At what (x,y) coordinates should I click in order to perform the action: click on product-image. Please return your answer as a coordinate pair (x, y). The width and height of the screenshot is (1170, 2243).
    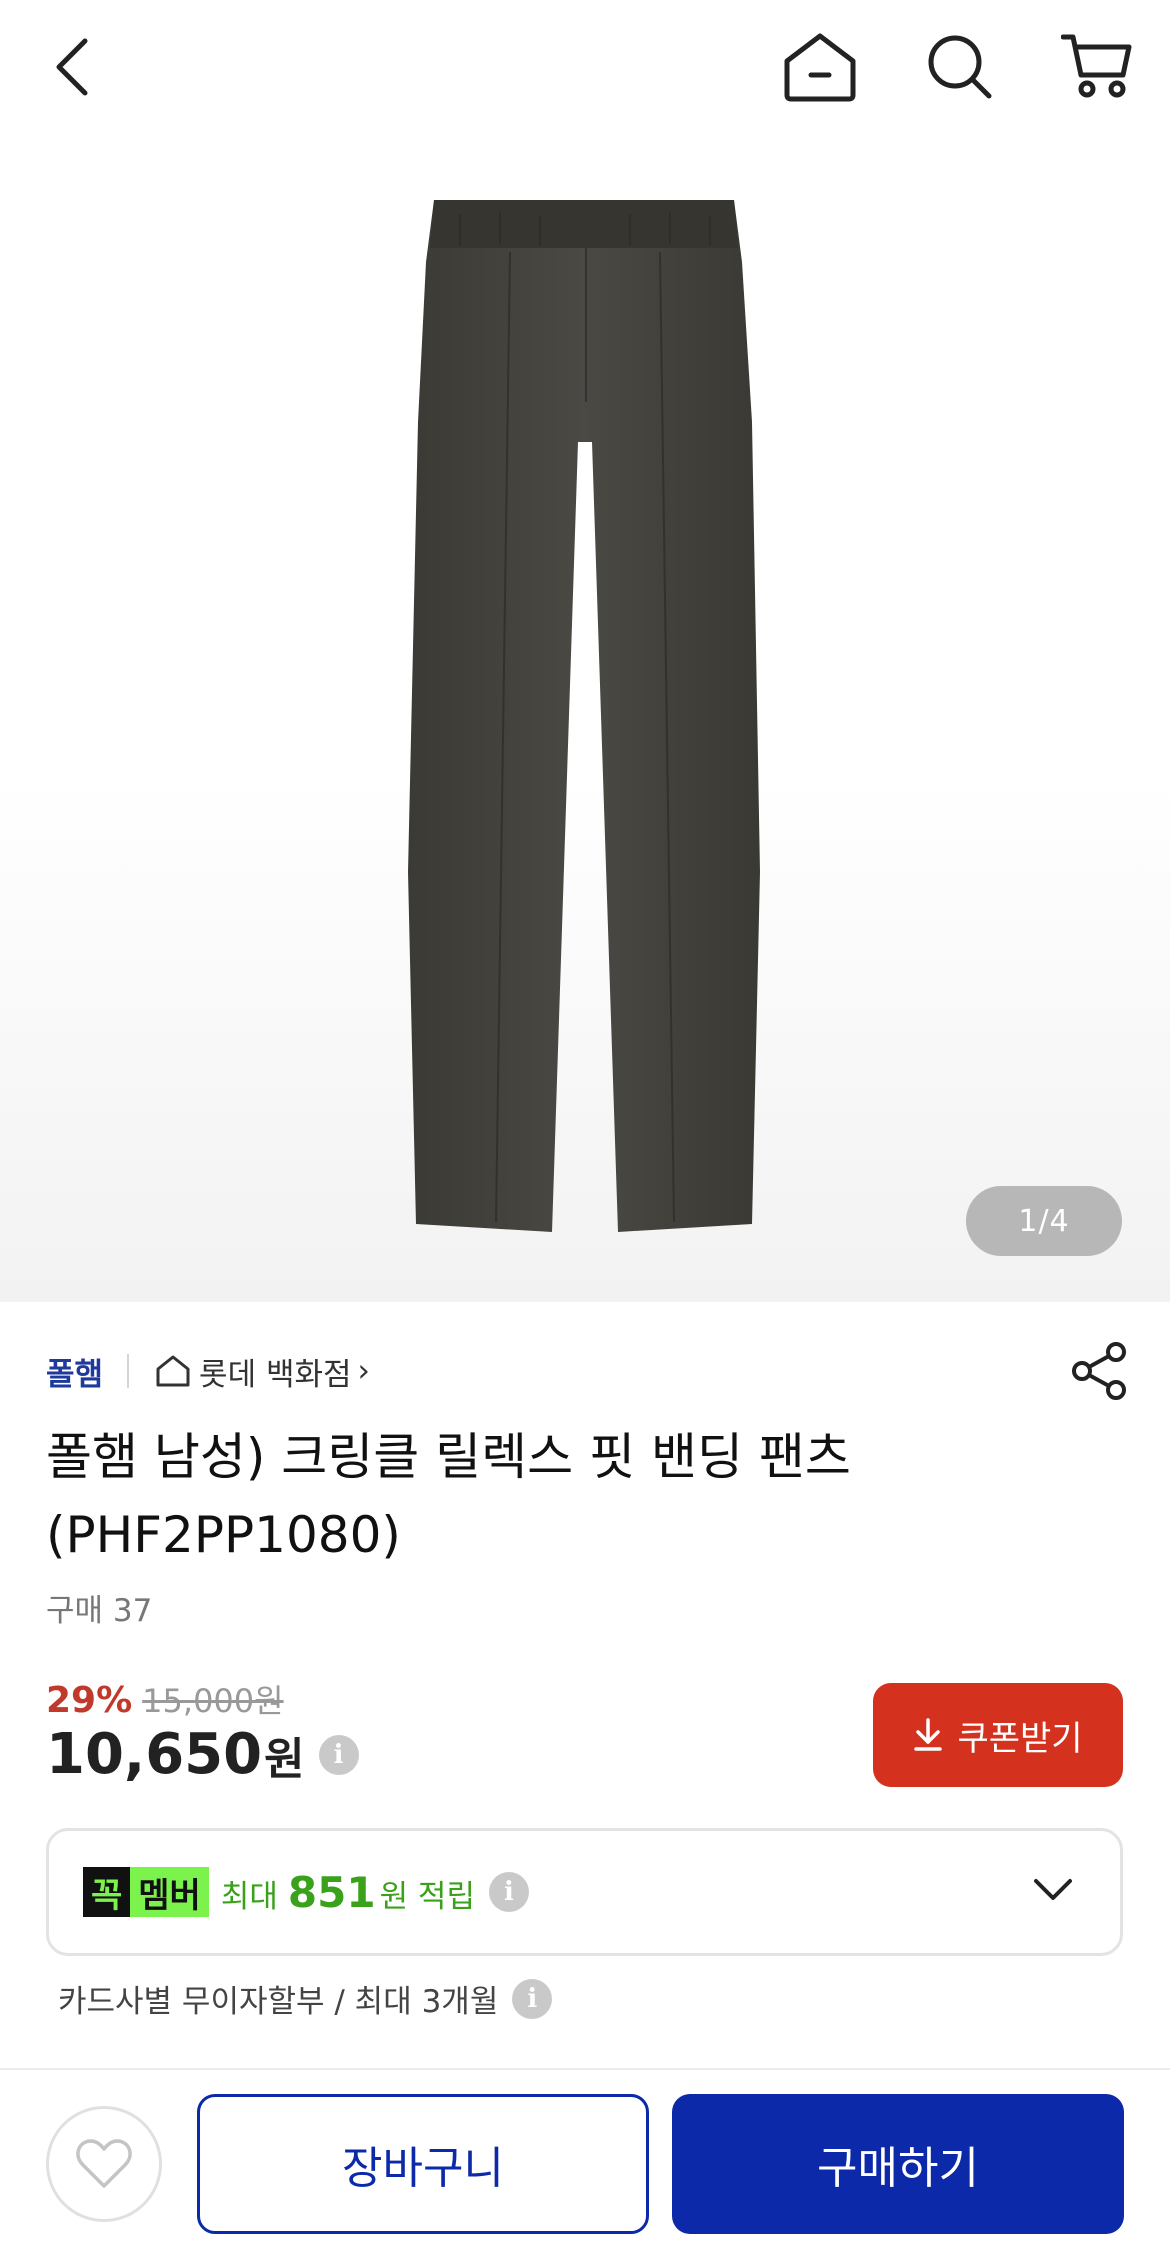
    Looking at the image, I should click on (584, 716).